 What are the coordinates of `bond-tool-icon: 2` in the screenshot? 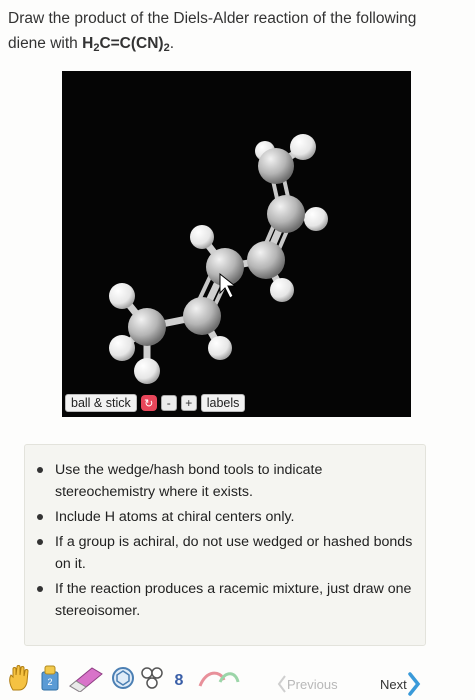 It's located at (50, 678).